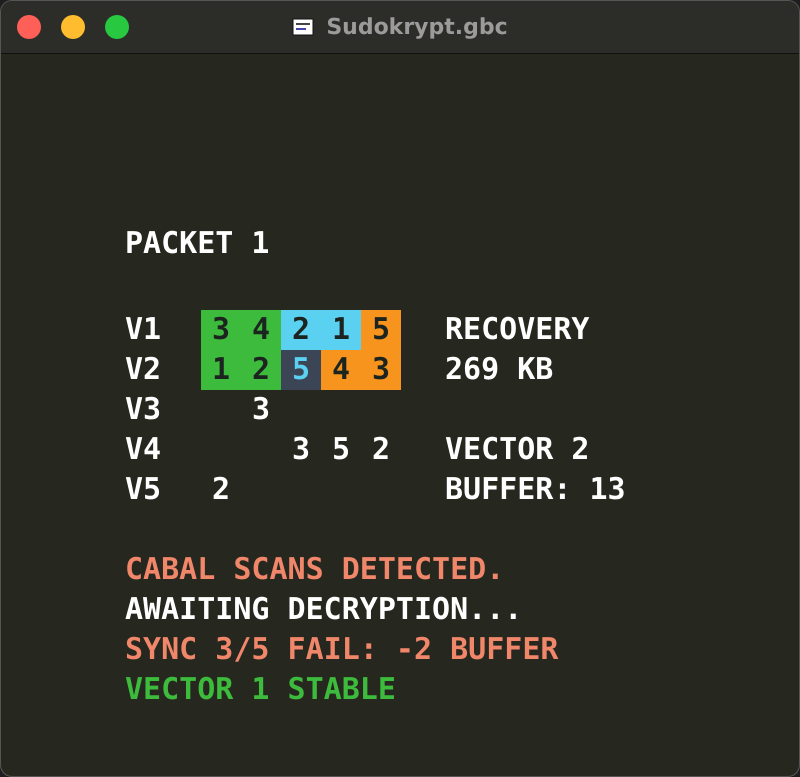 Image resolution: width=800 pixels, height=777 pixels. What do you see at coordinates (197, 244) in the screenshot?
I see `packet-heading: PACKET 1` at bounding box center [197, 244].